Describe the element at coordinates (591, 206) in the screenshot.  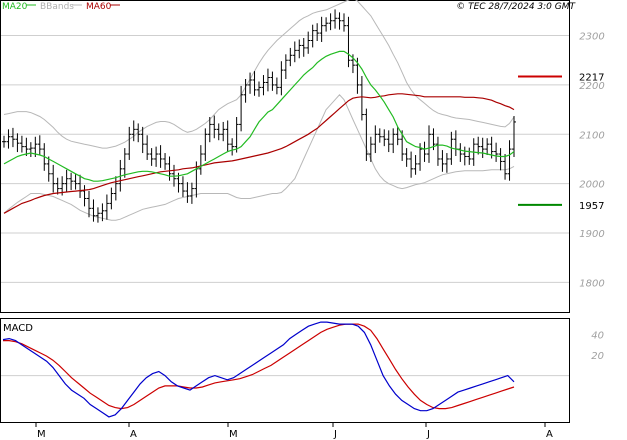
I see `level-label: 1957` at that location.